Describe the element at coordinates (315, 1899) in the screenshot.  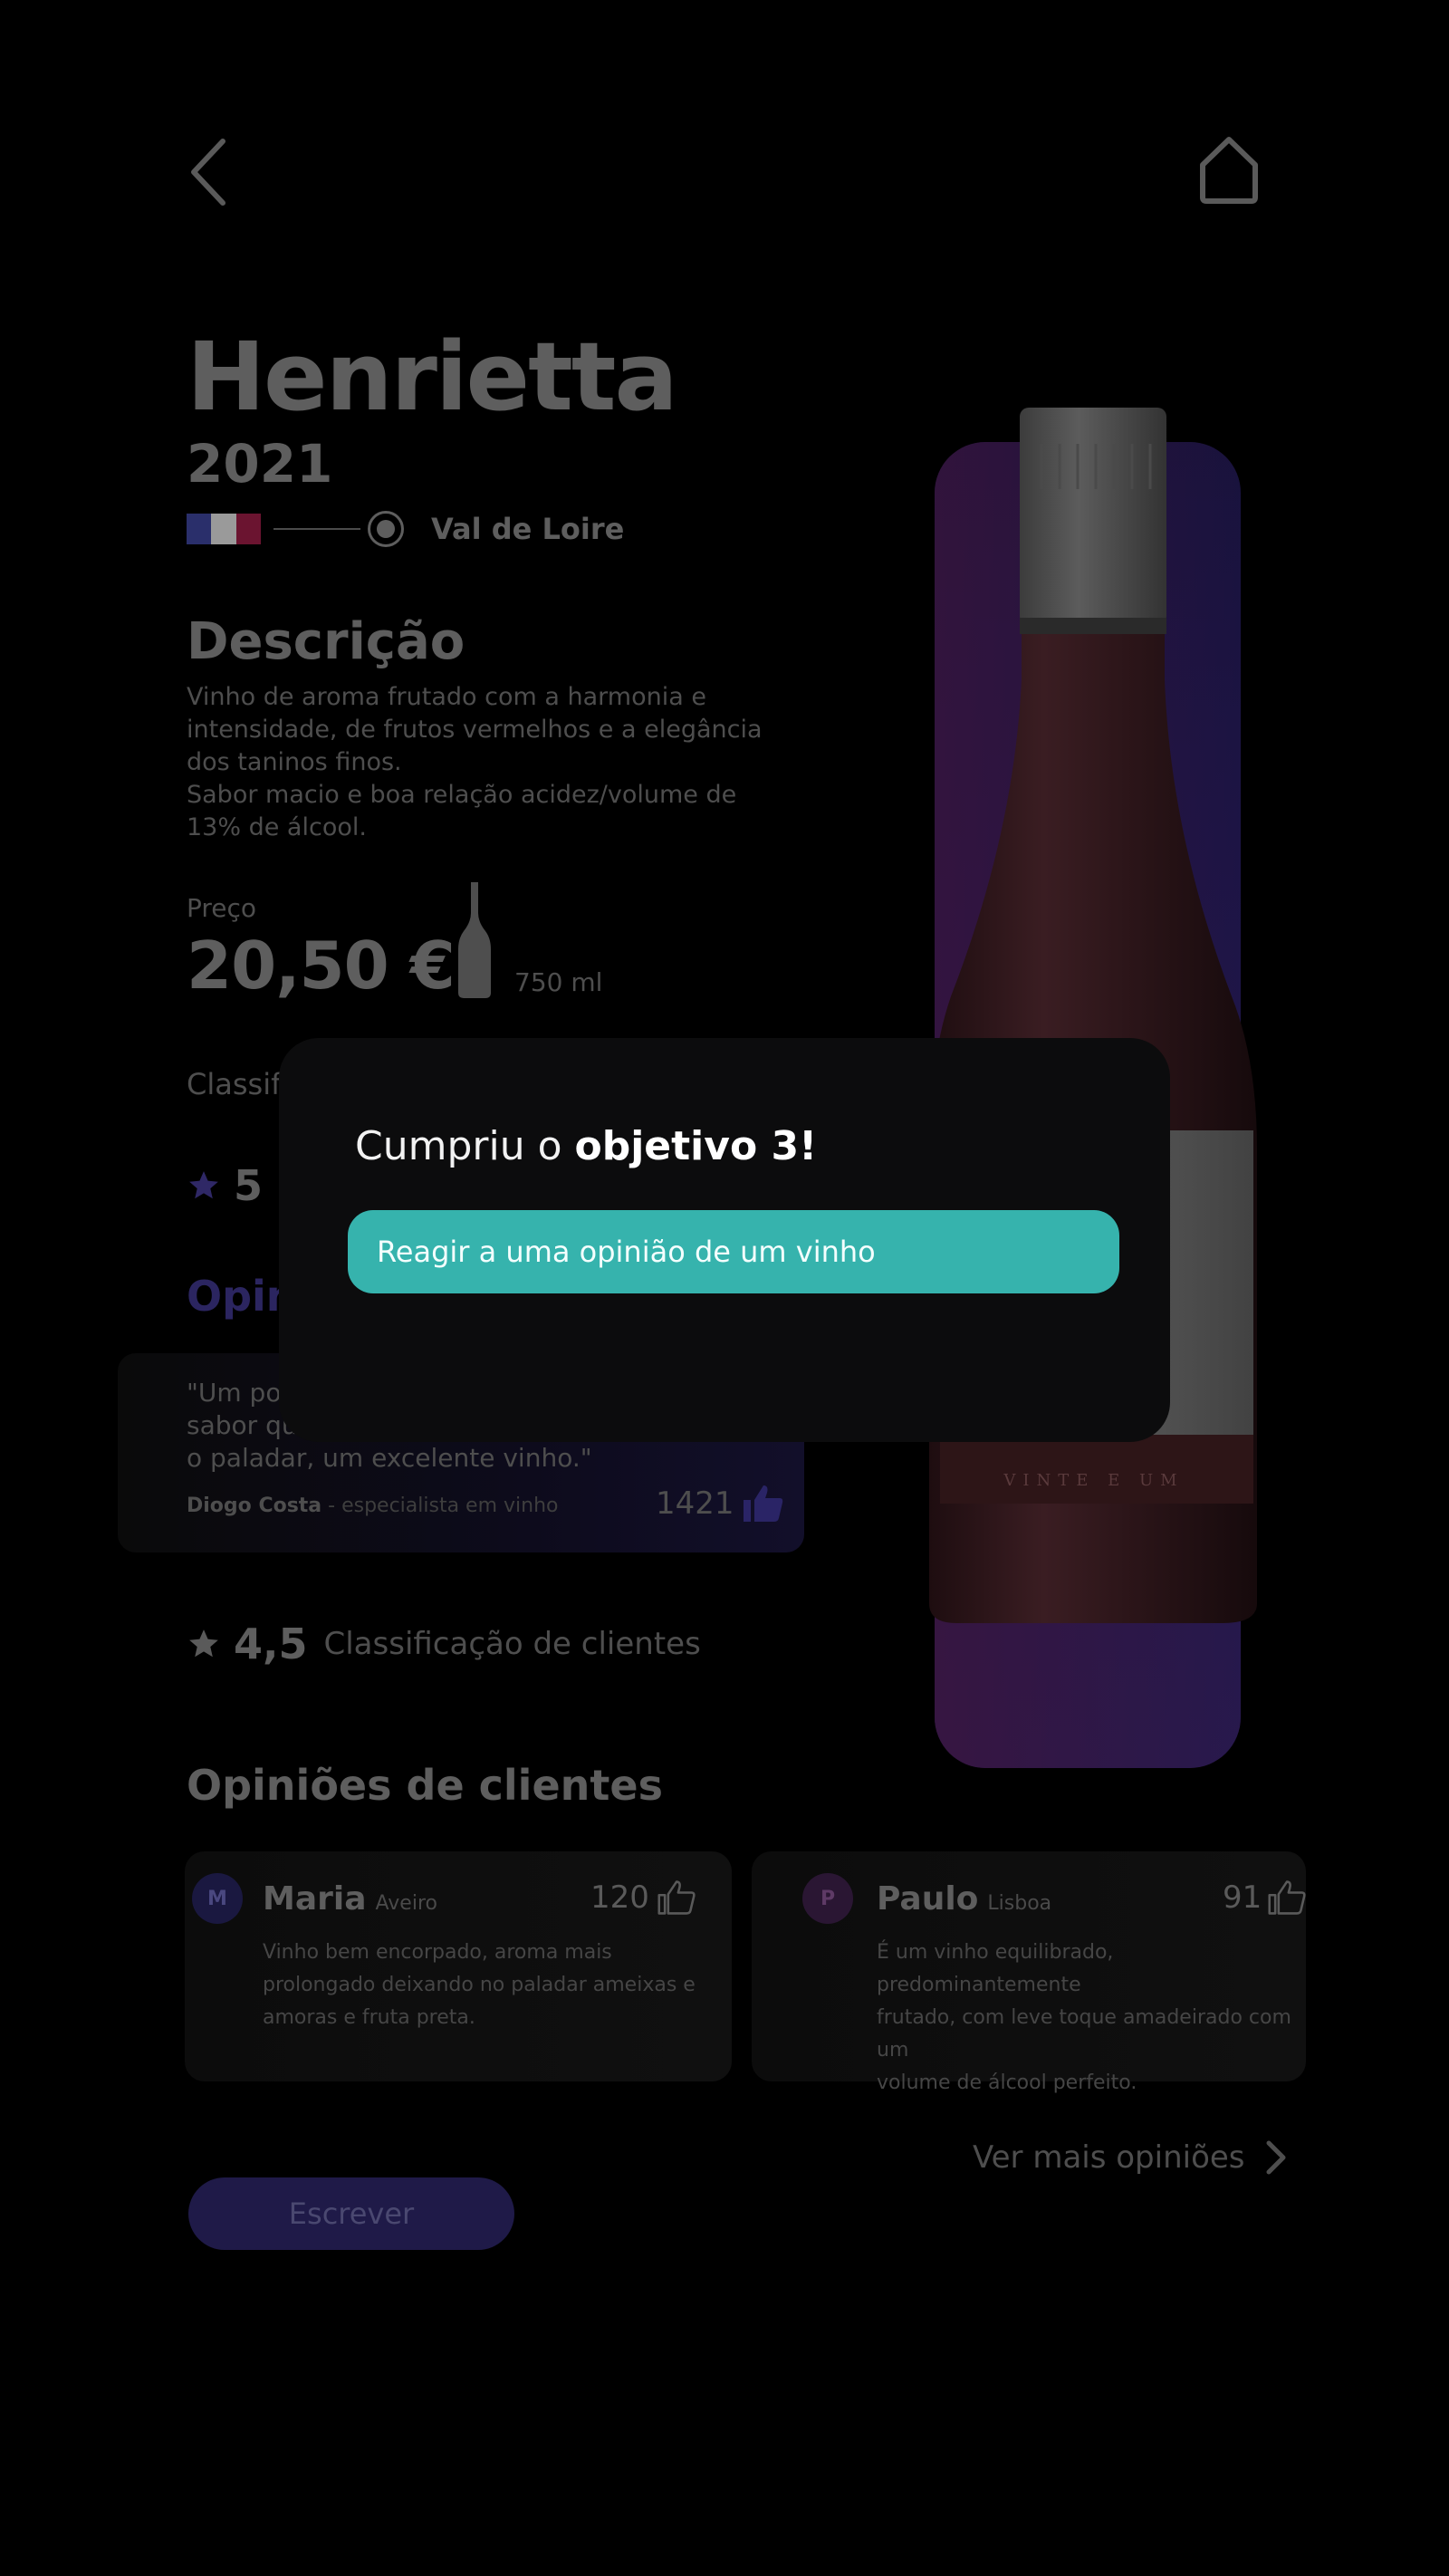
I see `review-author-name: Maria` at that location.